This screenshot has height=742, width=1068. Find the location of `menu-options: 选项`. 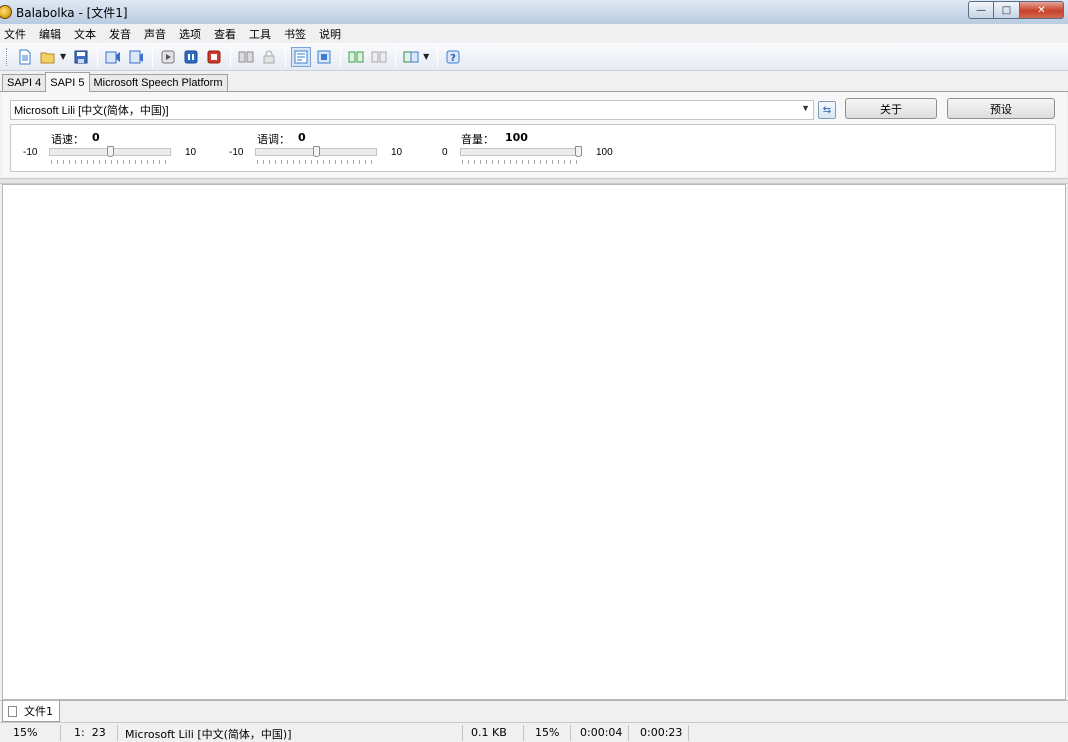

menu-options: 选项 is located at coordinates (193, 34).